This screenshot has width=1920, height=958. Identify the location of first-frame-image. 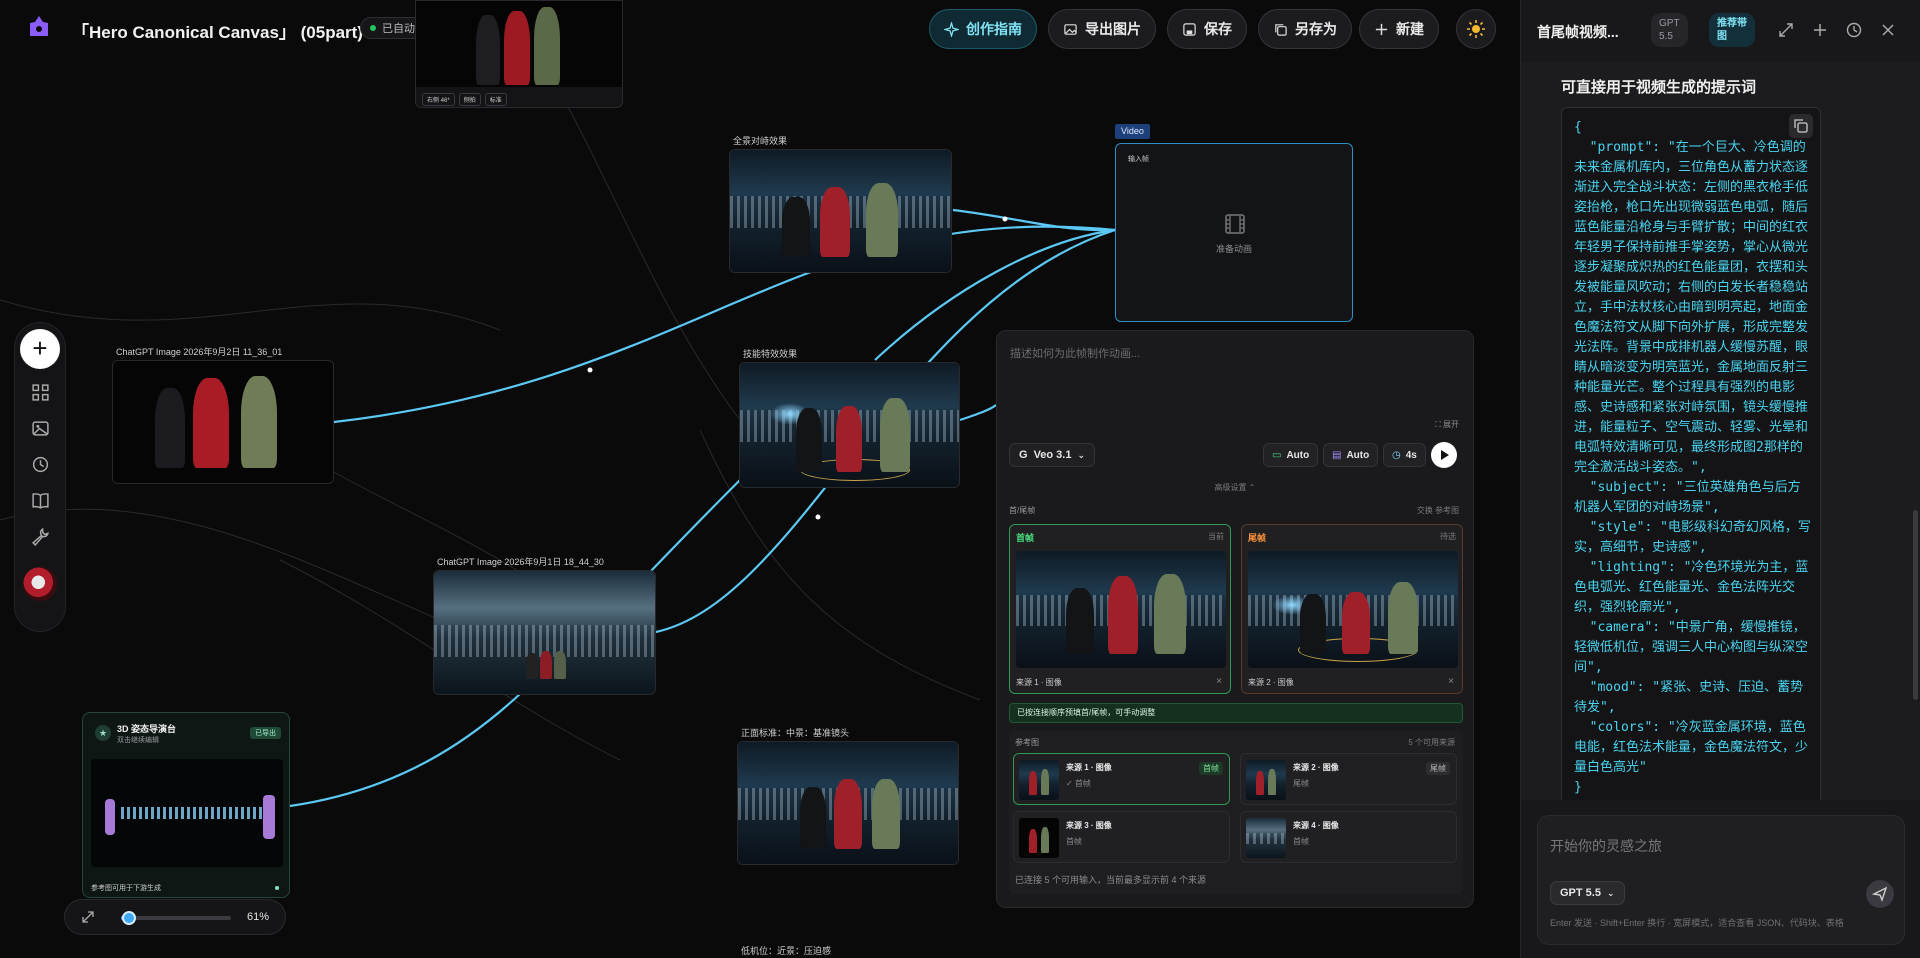
(1121, 609).